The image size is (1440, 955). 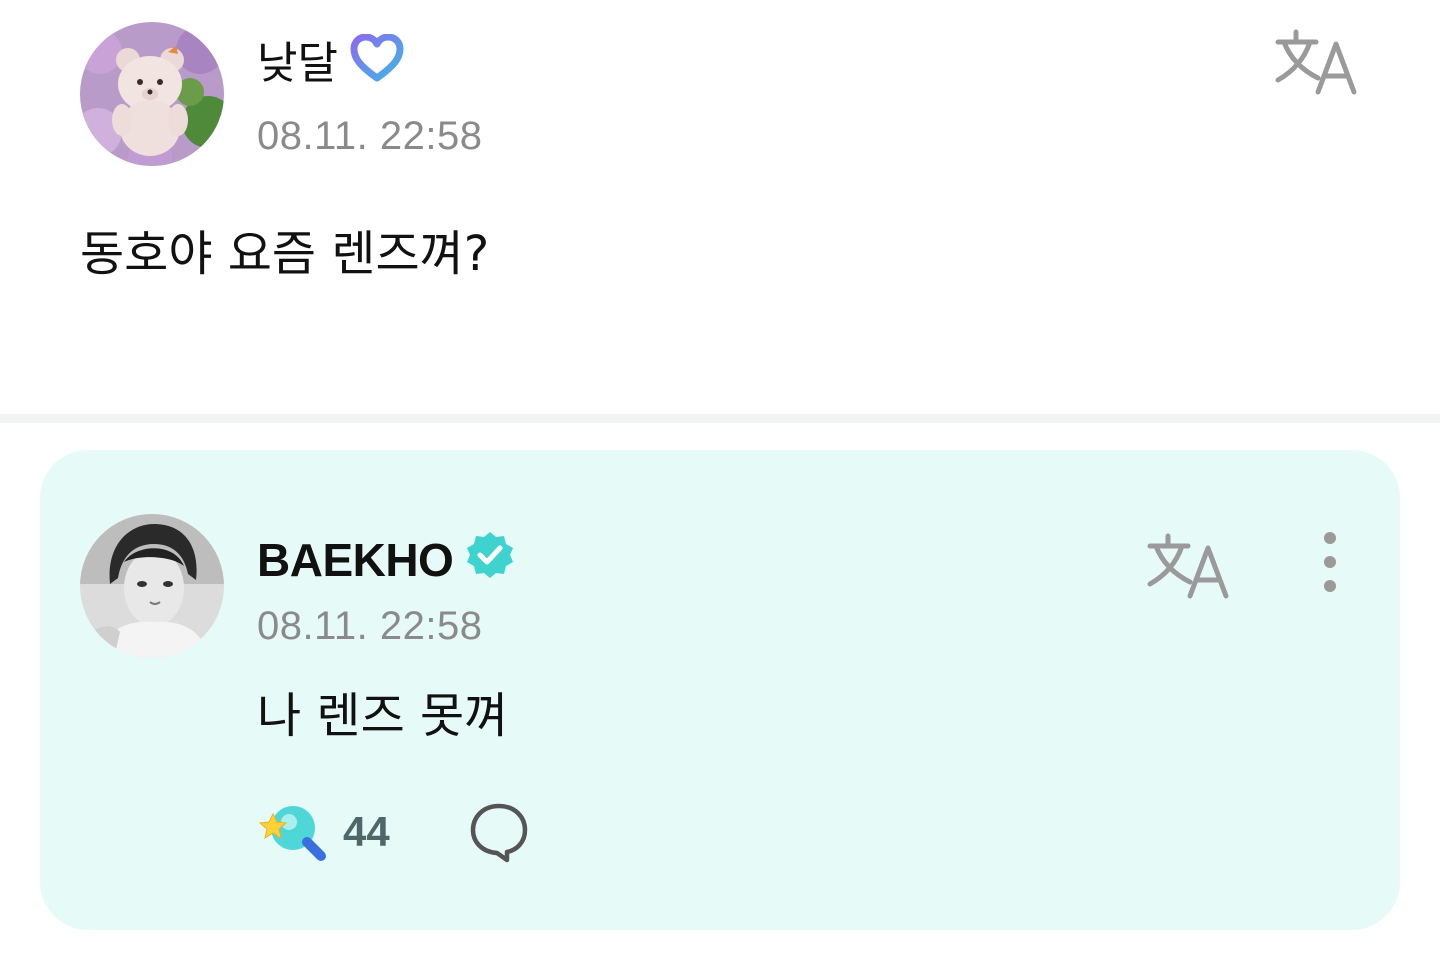 I want to click on more-vertical-icon, so click(x=1330, y=562).